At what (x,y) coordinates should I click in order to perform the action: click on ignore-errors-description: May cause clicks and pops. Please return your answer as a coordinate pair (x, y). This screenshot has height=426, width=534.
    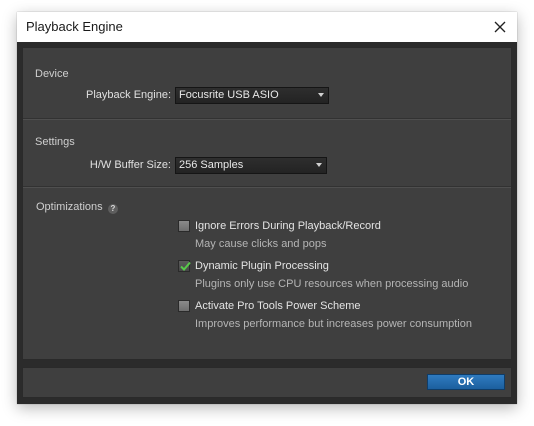
    Looking at the image, I should click on (261, 244).